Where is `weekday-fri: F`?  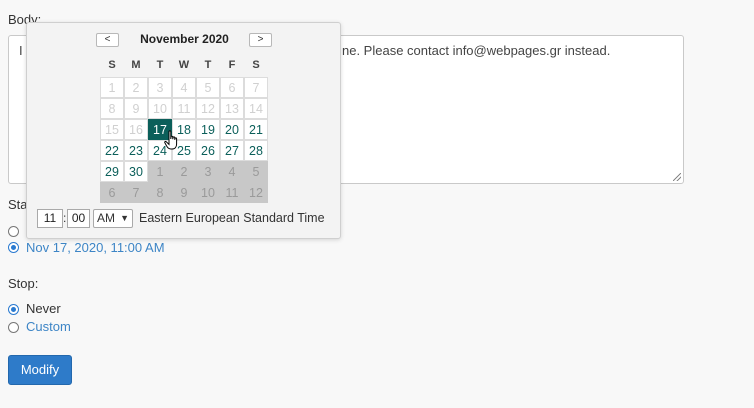
weekday-fri: F is located at coordinates (232, 65).